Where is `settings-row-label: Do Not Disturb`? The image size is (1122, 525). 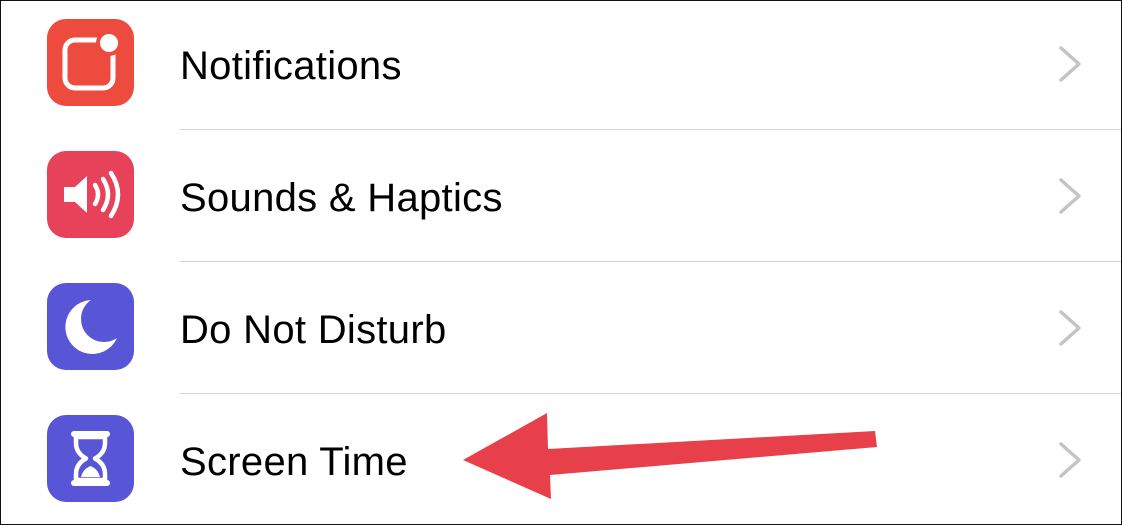
settings-row-label: Do Not Disturb is located at coordinates (313, 330).